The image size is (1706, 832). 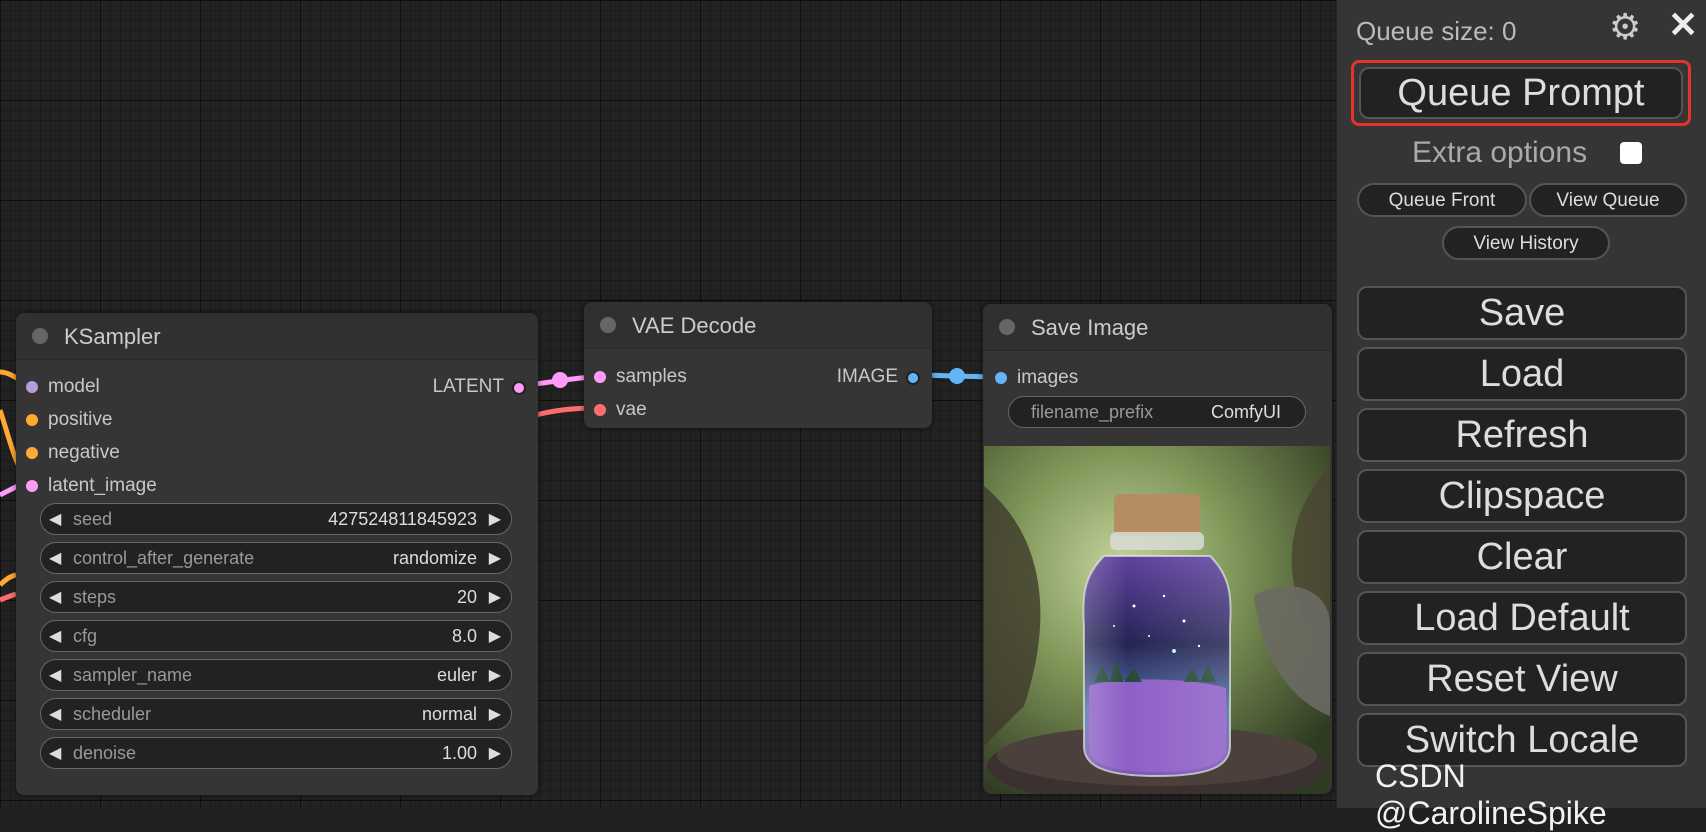 I want to click on input-slot-positive: positive, so click(x=69, y=420).